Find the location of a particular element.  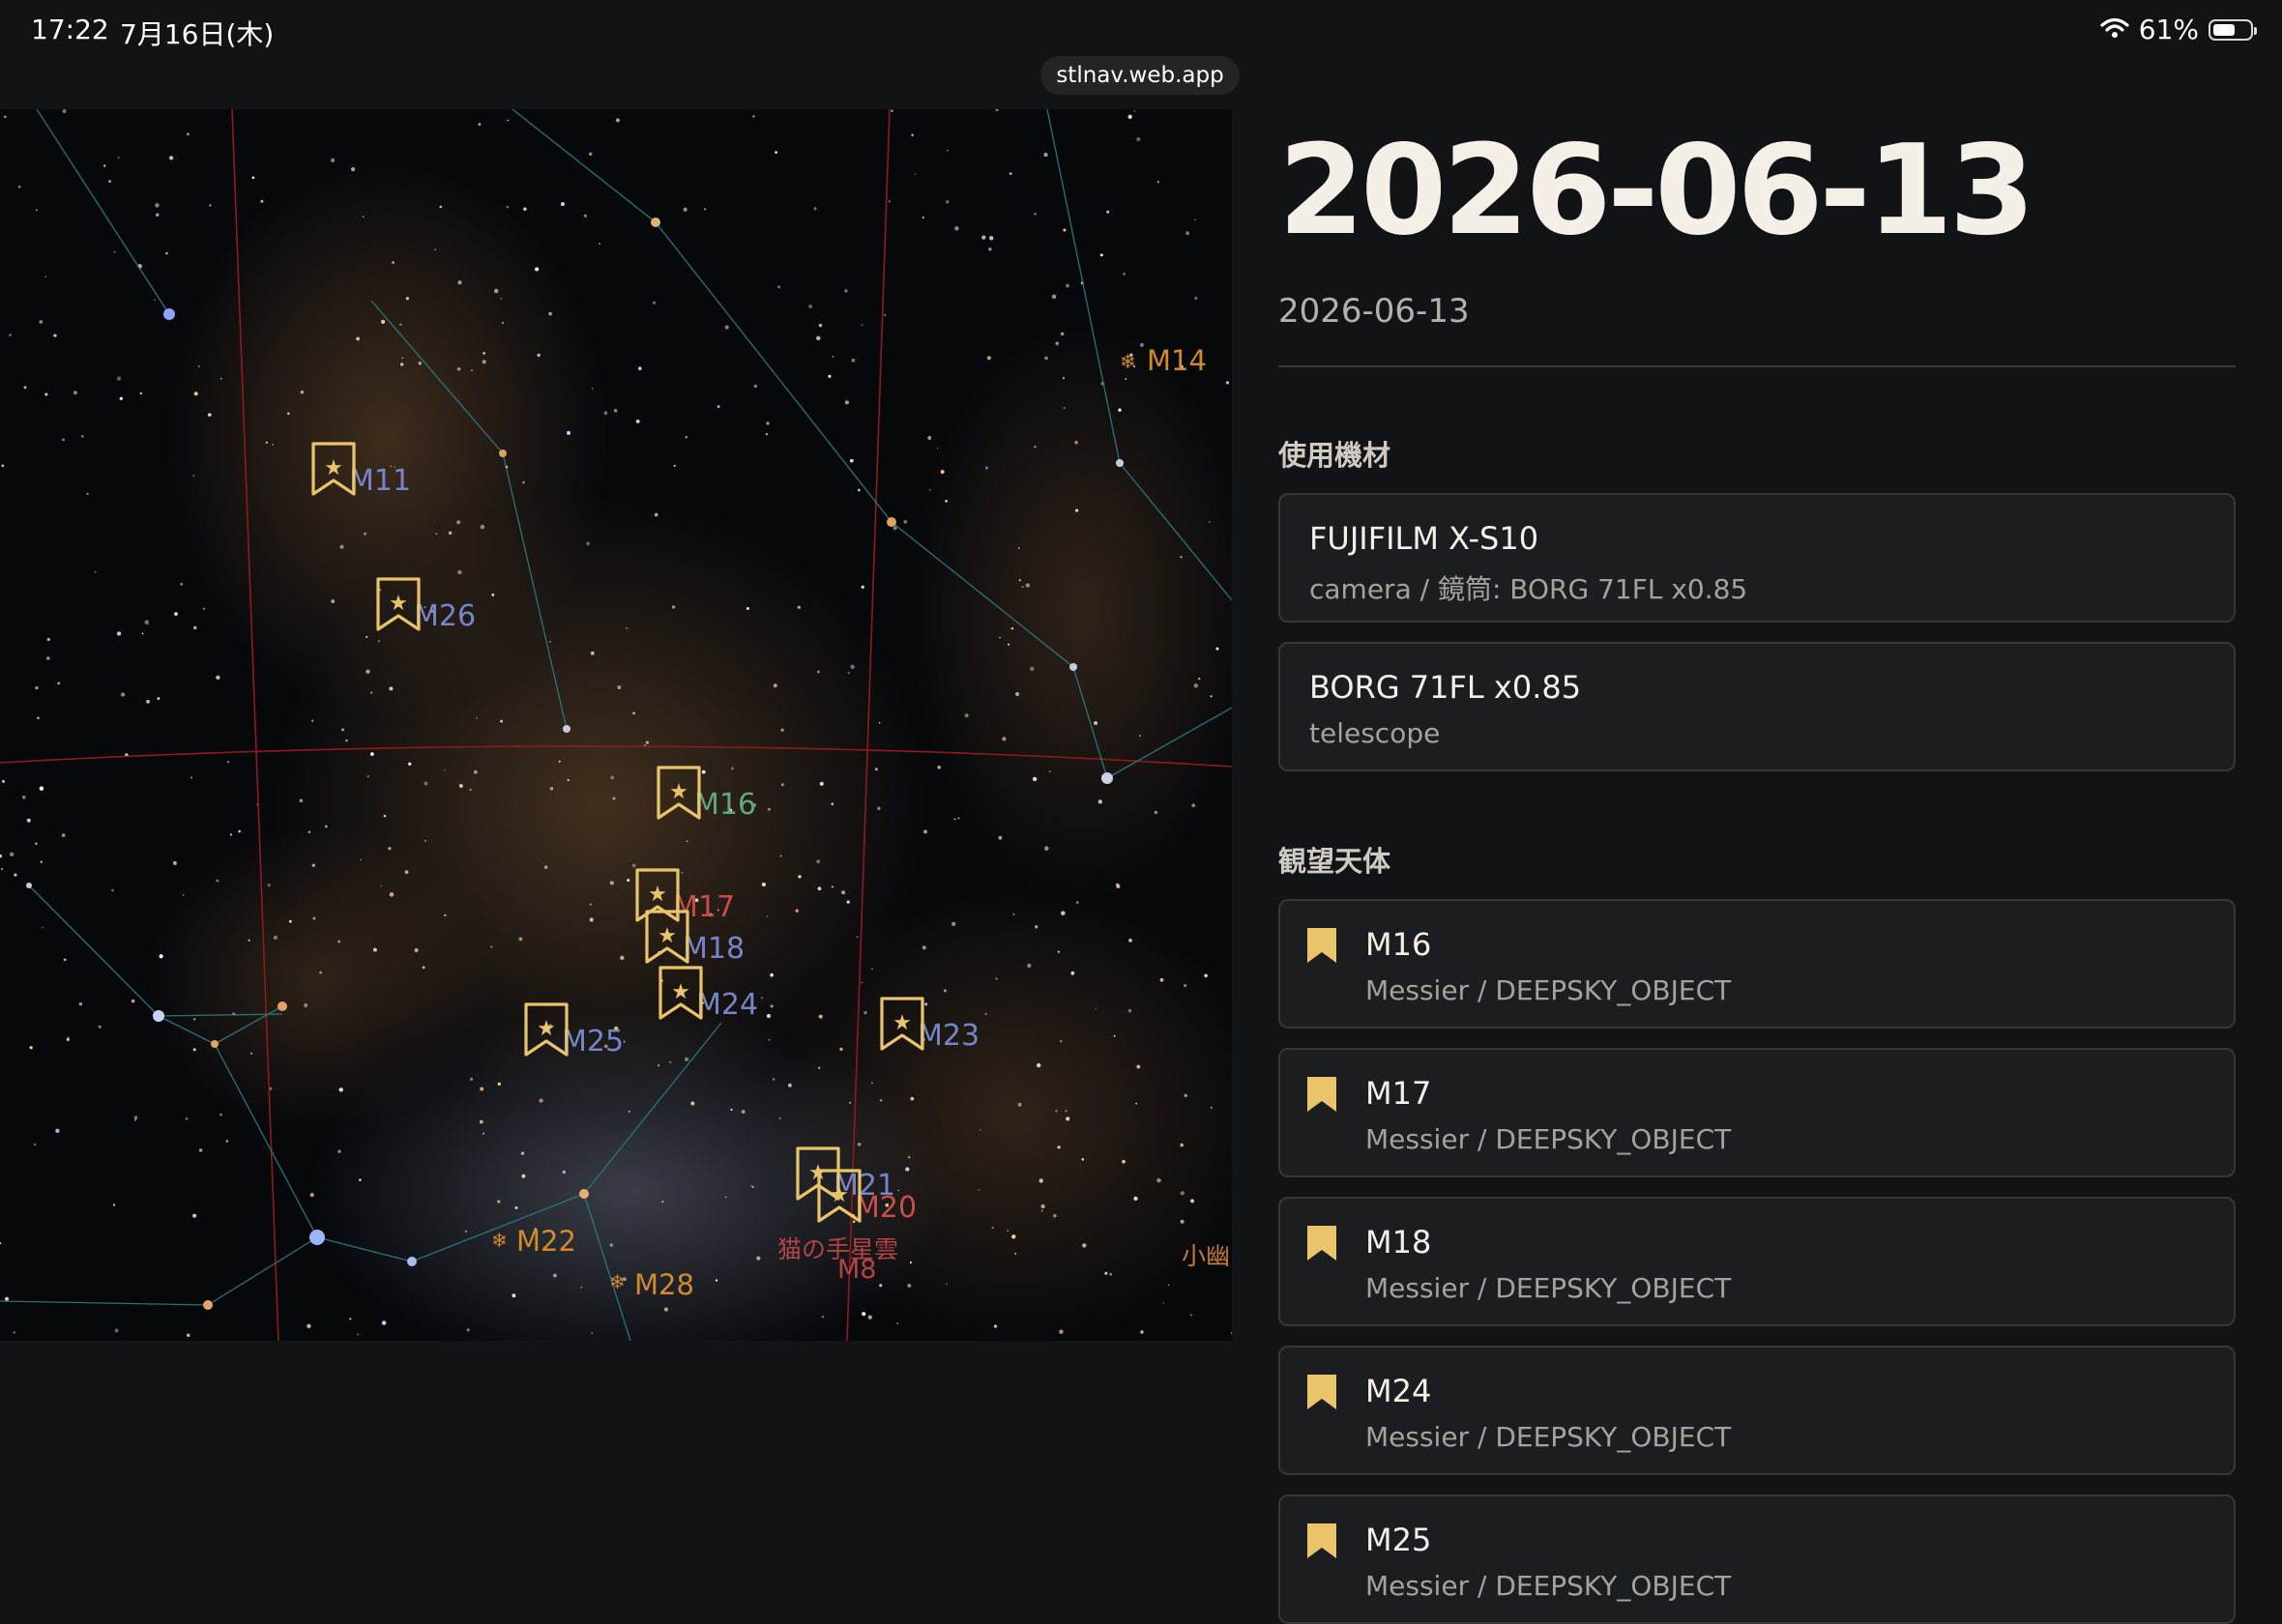

cluster-marker-m14: ❄ M14 is located at coordinates (1163, 361).